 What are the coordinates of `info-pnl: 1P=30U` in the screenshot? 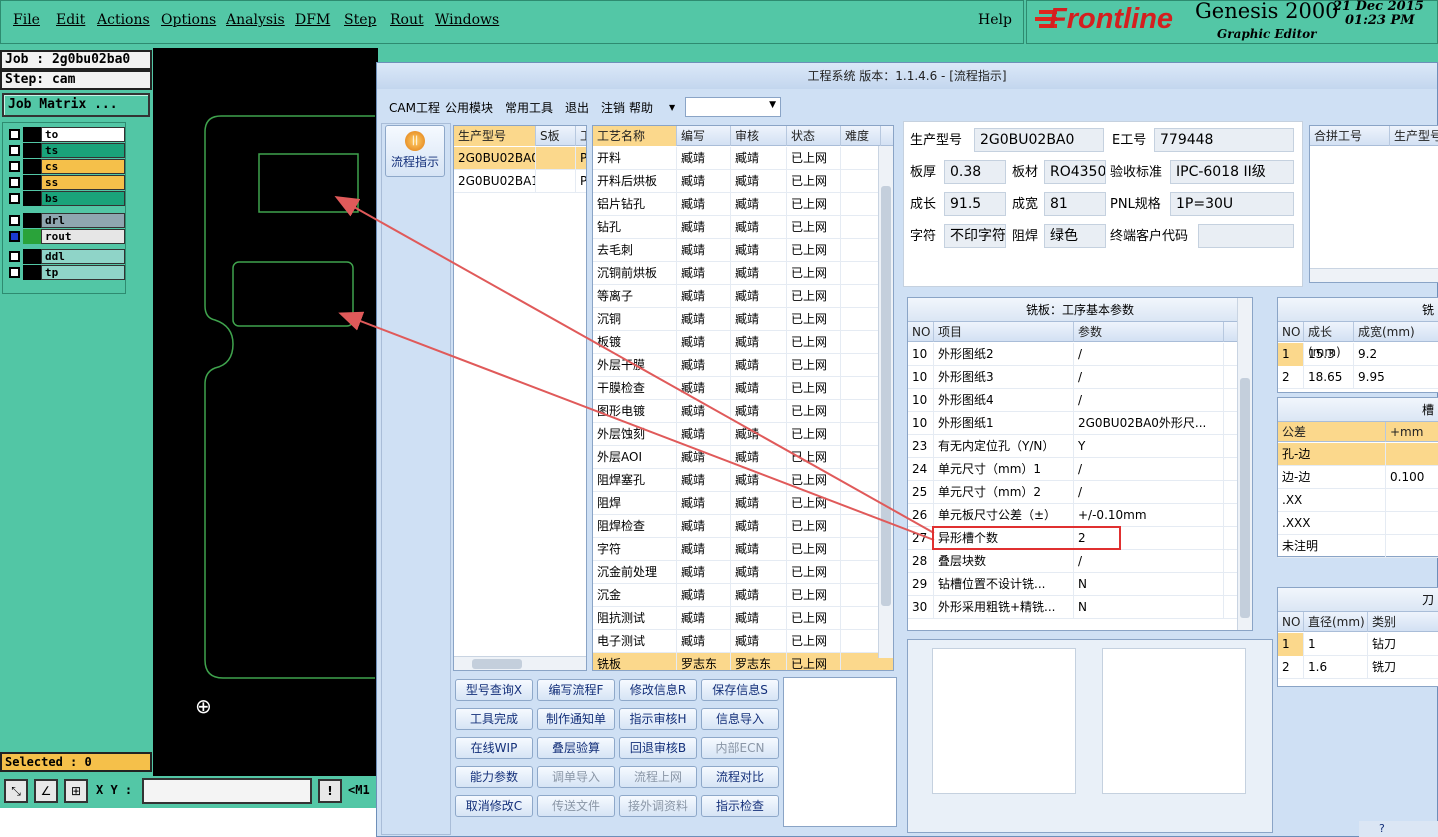 It's located at (1232, 204).